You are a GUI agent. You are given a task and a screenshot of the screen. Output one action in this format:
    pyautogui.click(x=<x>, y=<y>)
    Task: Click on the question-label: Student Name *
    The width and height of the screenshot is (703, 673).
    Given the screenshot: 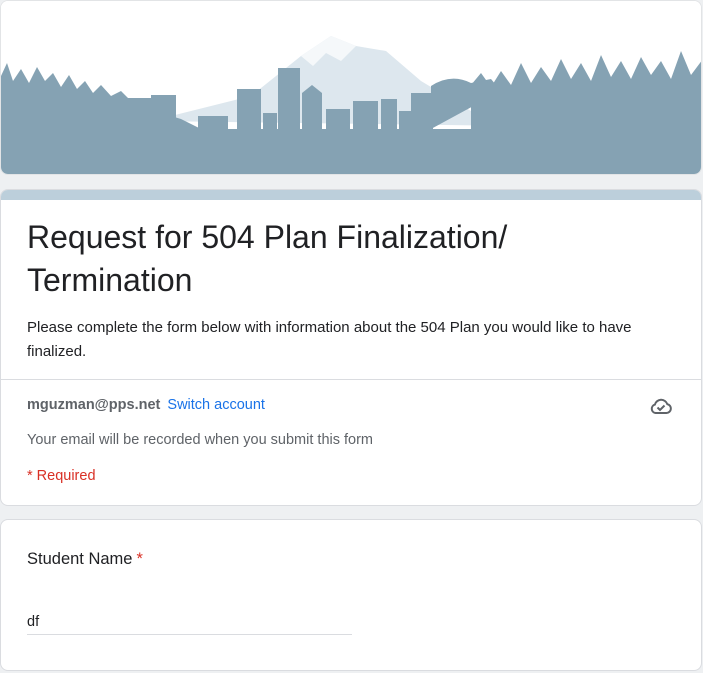 What is the action you would take?
    pyautogui.click(x=85, y=559)
    